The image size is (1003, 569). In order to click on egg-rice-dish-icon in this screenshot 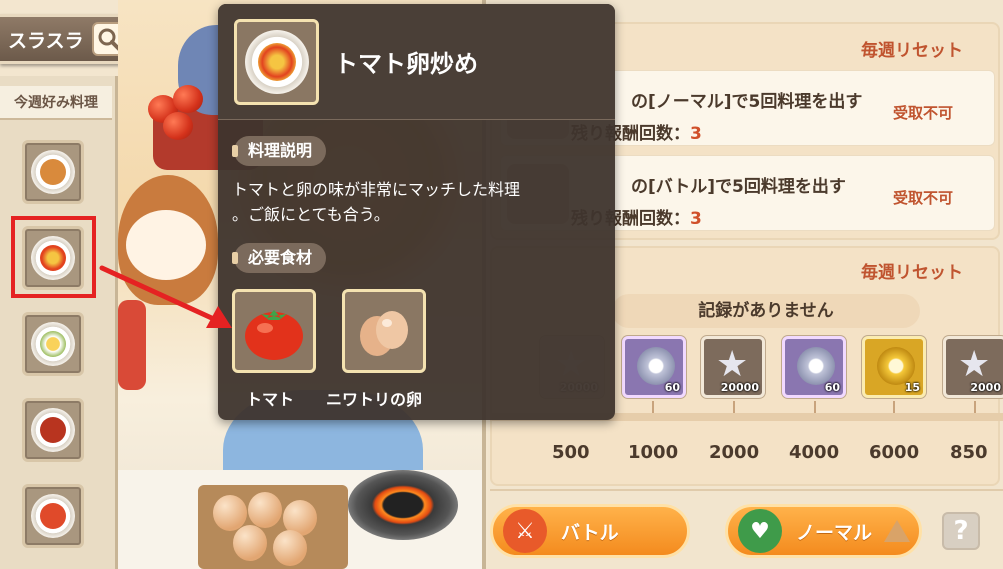, I will do `click(53, 344)`.